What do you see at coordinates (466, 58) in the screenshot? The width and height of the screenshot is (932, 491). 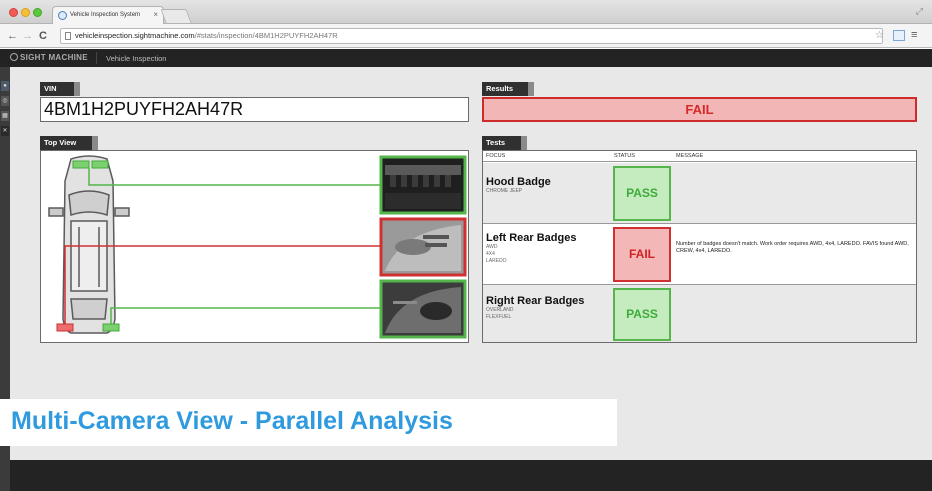 I see `app-header: SIGHT MACHINE Vehicle Inspection` at bounding box center [466, 58].